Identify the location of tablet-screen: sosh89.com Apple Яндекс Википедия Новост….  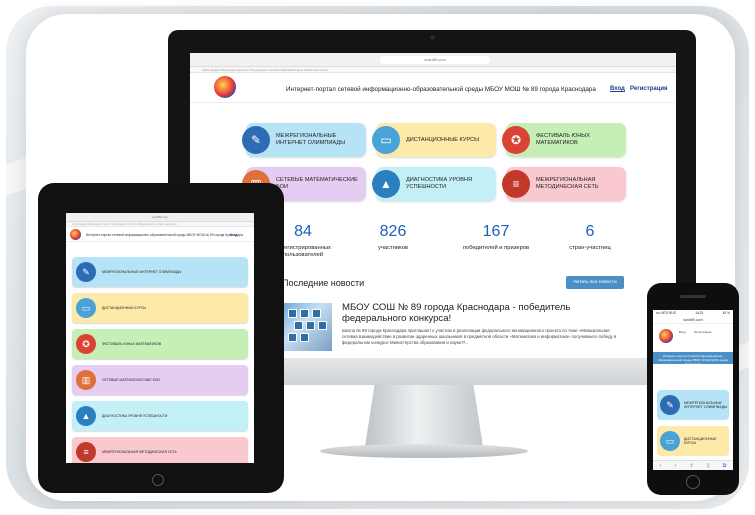
(160, 338).